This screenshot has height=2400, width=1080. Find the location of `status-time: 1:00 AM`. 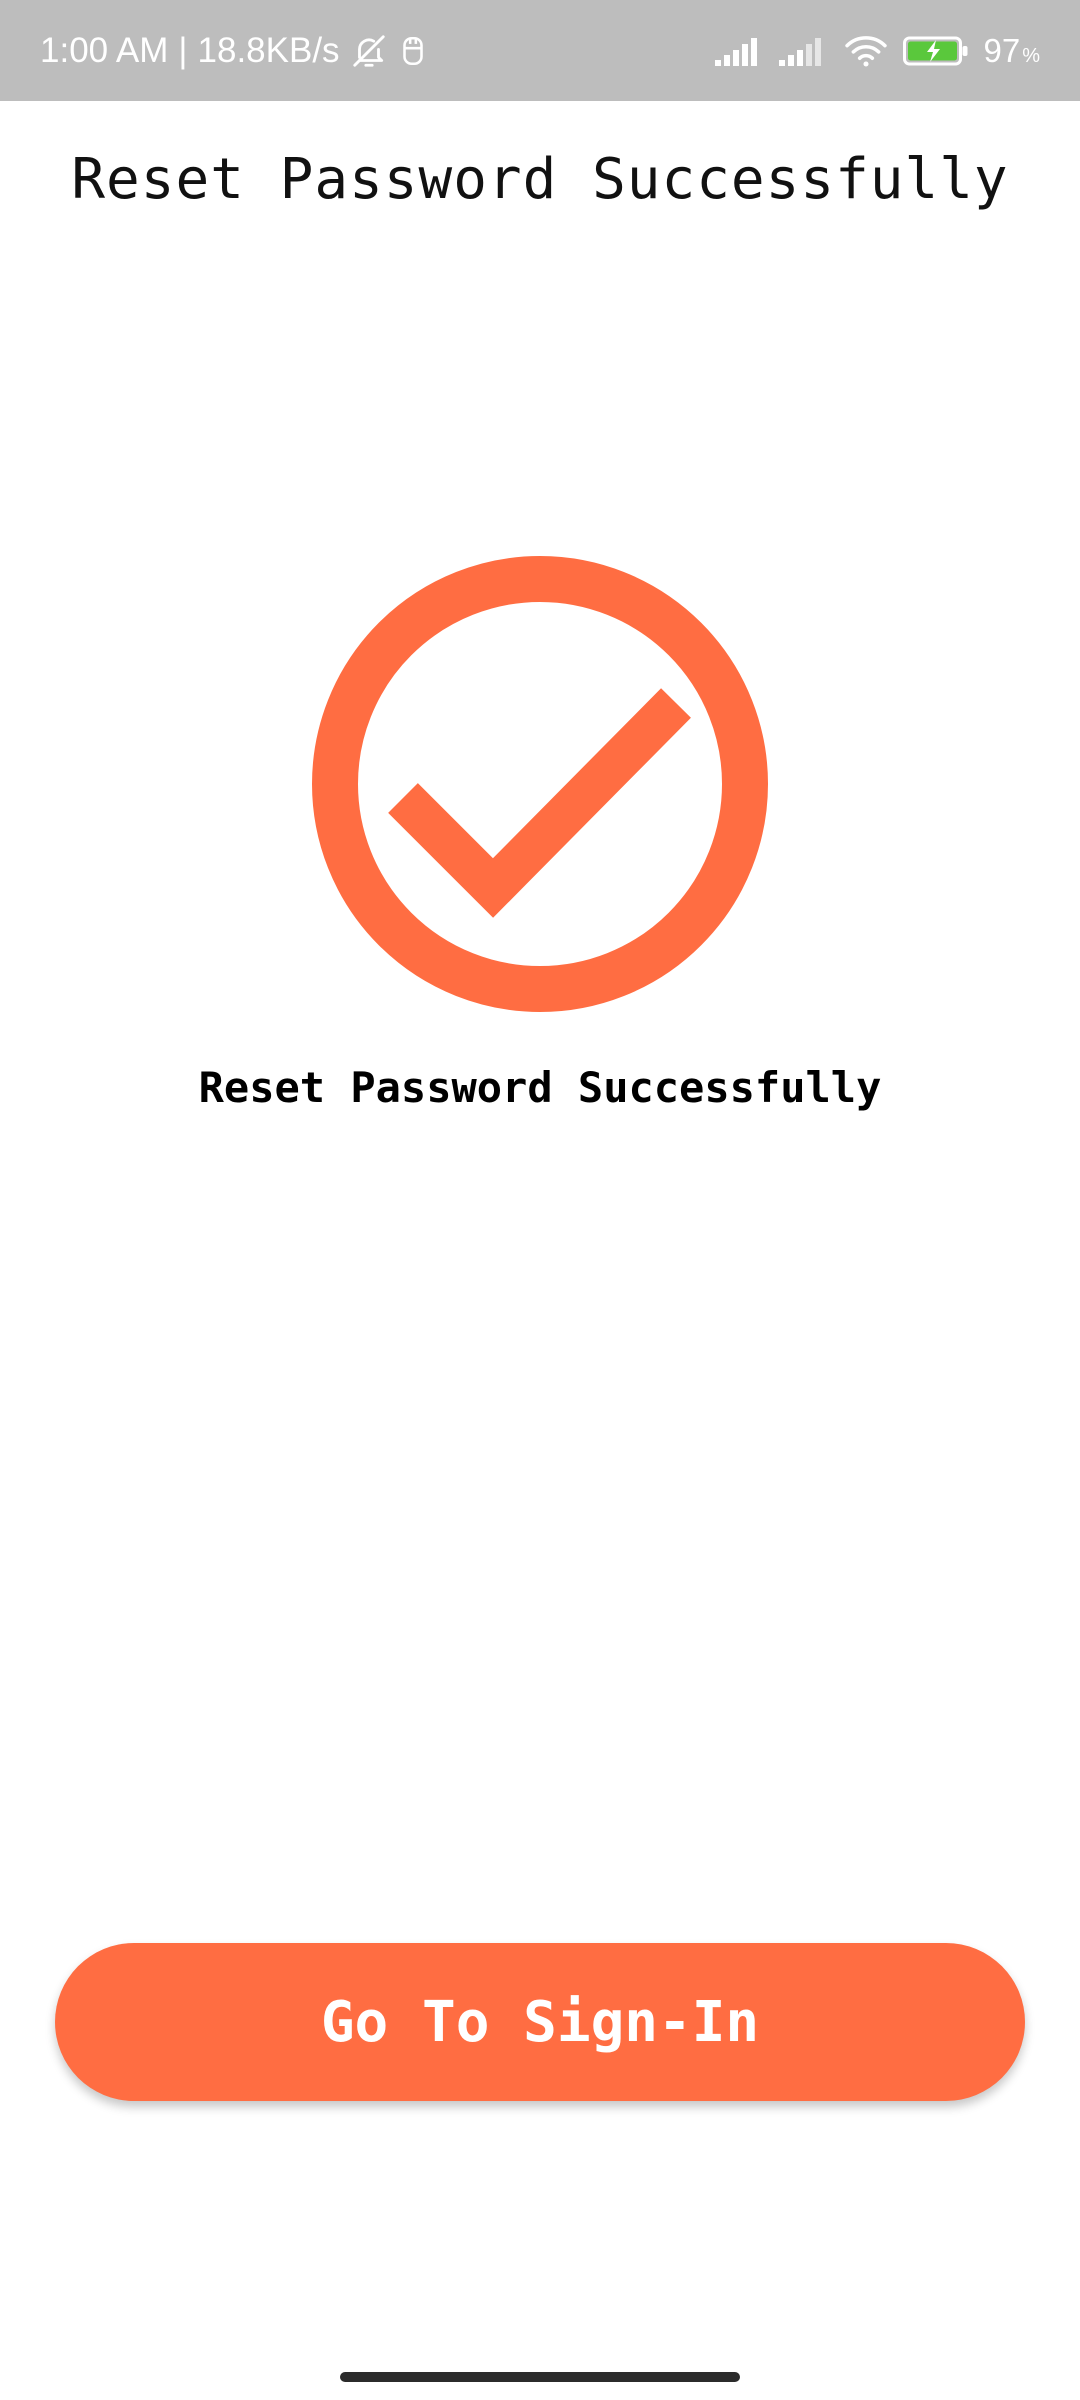

status-time: 1:00 AM is located at coordinates (104, 50).